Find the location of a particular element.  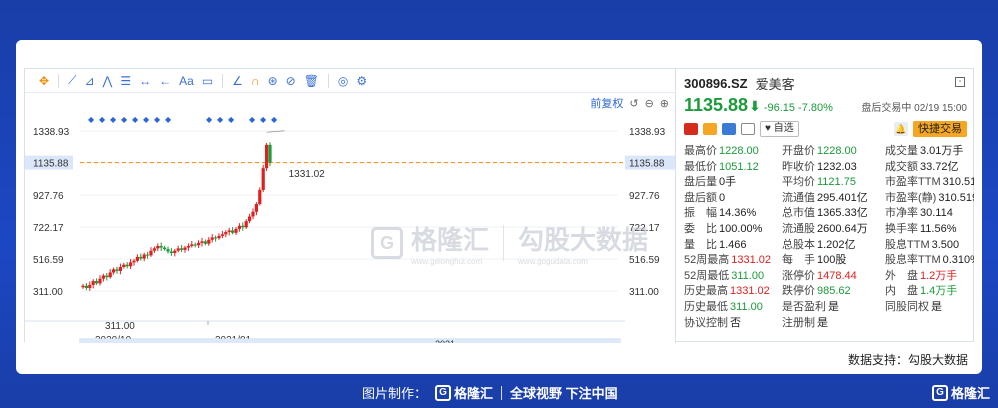

quote-cell: 52周最高 1331.02 is located at coordinates (733, 261).